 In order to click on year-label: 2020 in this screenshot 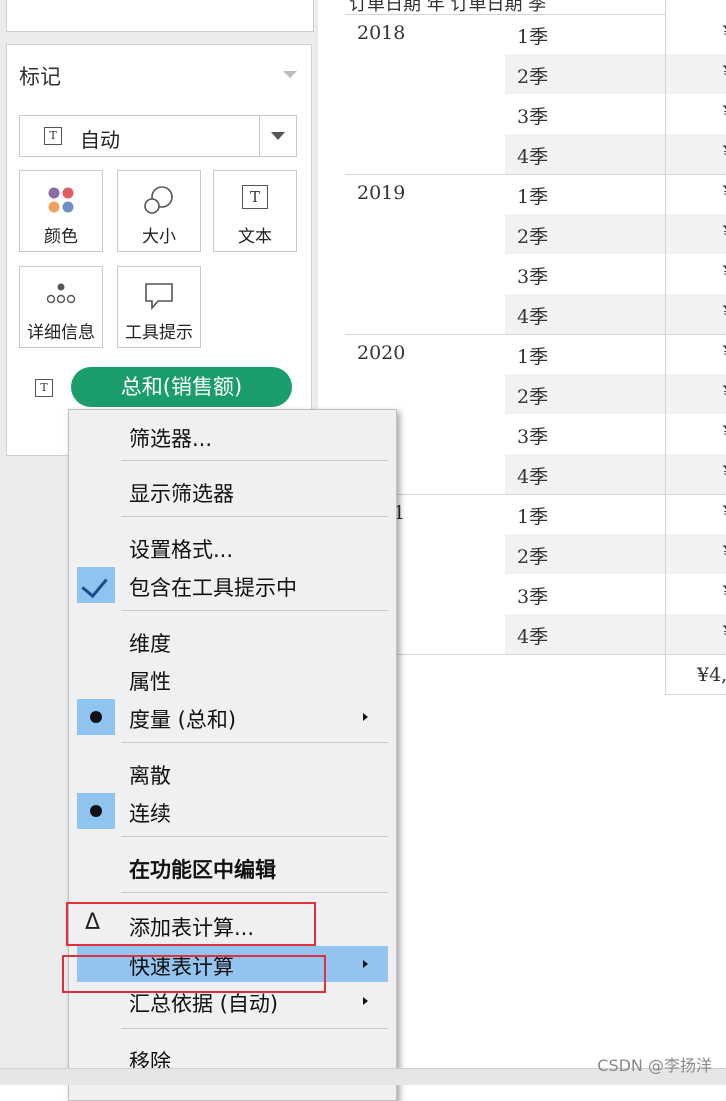, I will do `click(381, 353)`.